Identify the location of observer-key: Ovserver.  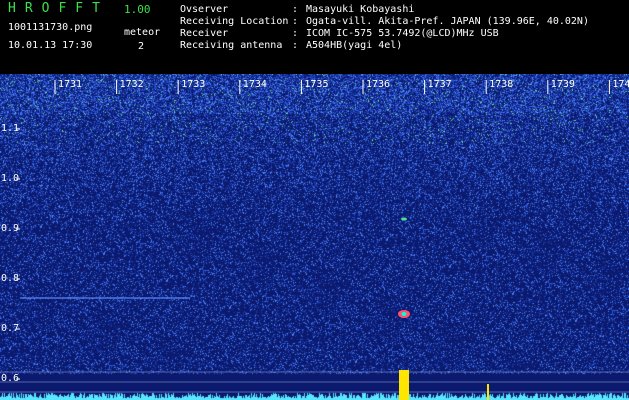
(204, 9).